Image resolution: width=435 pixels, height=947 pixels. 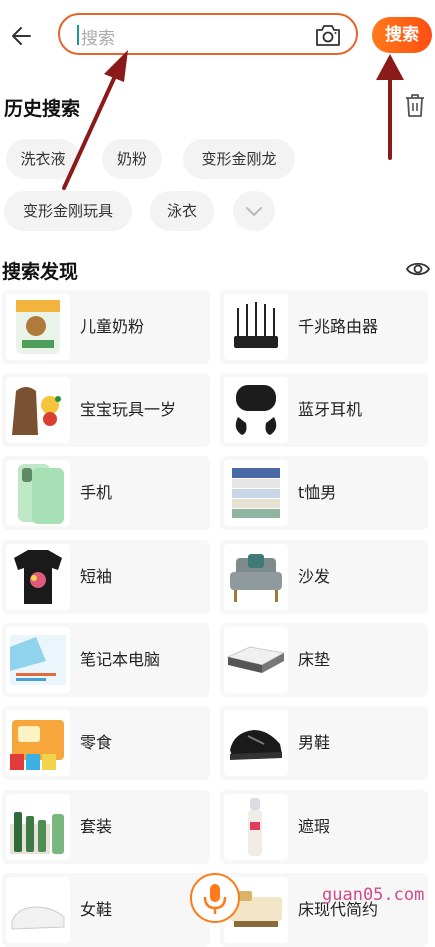 I want to click on discover-item: 女鞋, so click(x=106, y=910).